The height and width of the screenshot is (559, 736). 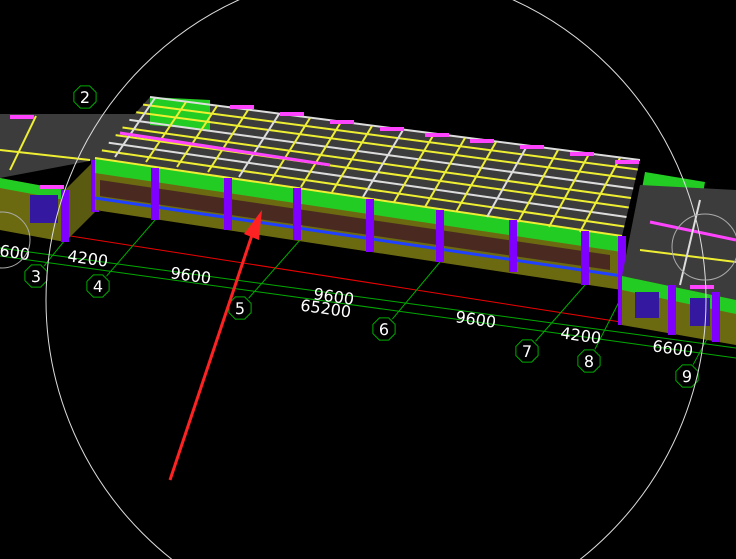 I want to click on axis-label: 8, so click(x=589, y=361).